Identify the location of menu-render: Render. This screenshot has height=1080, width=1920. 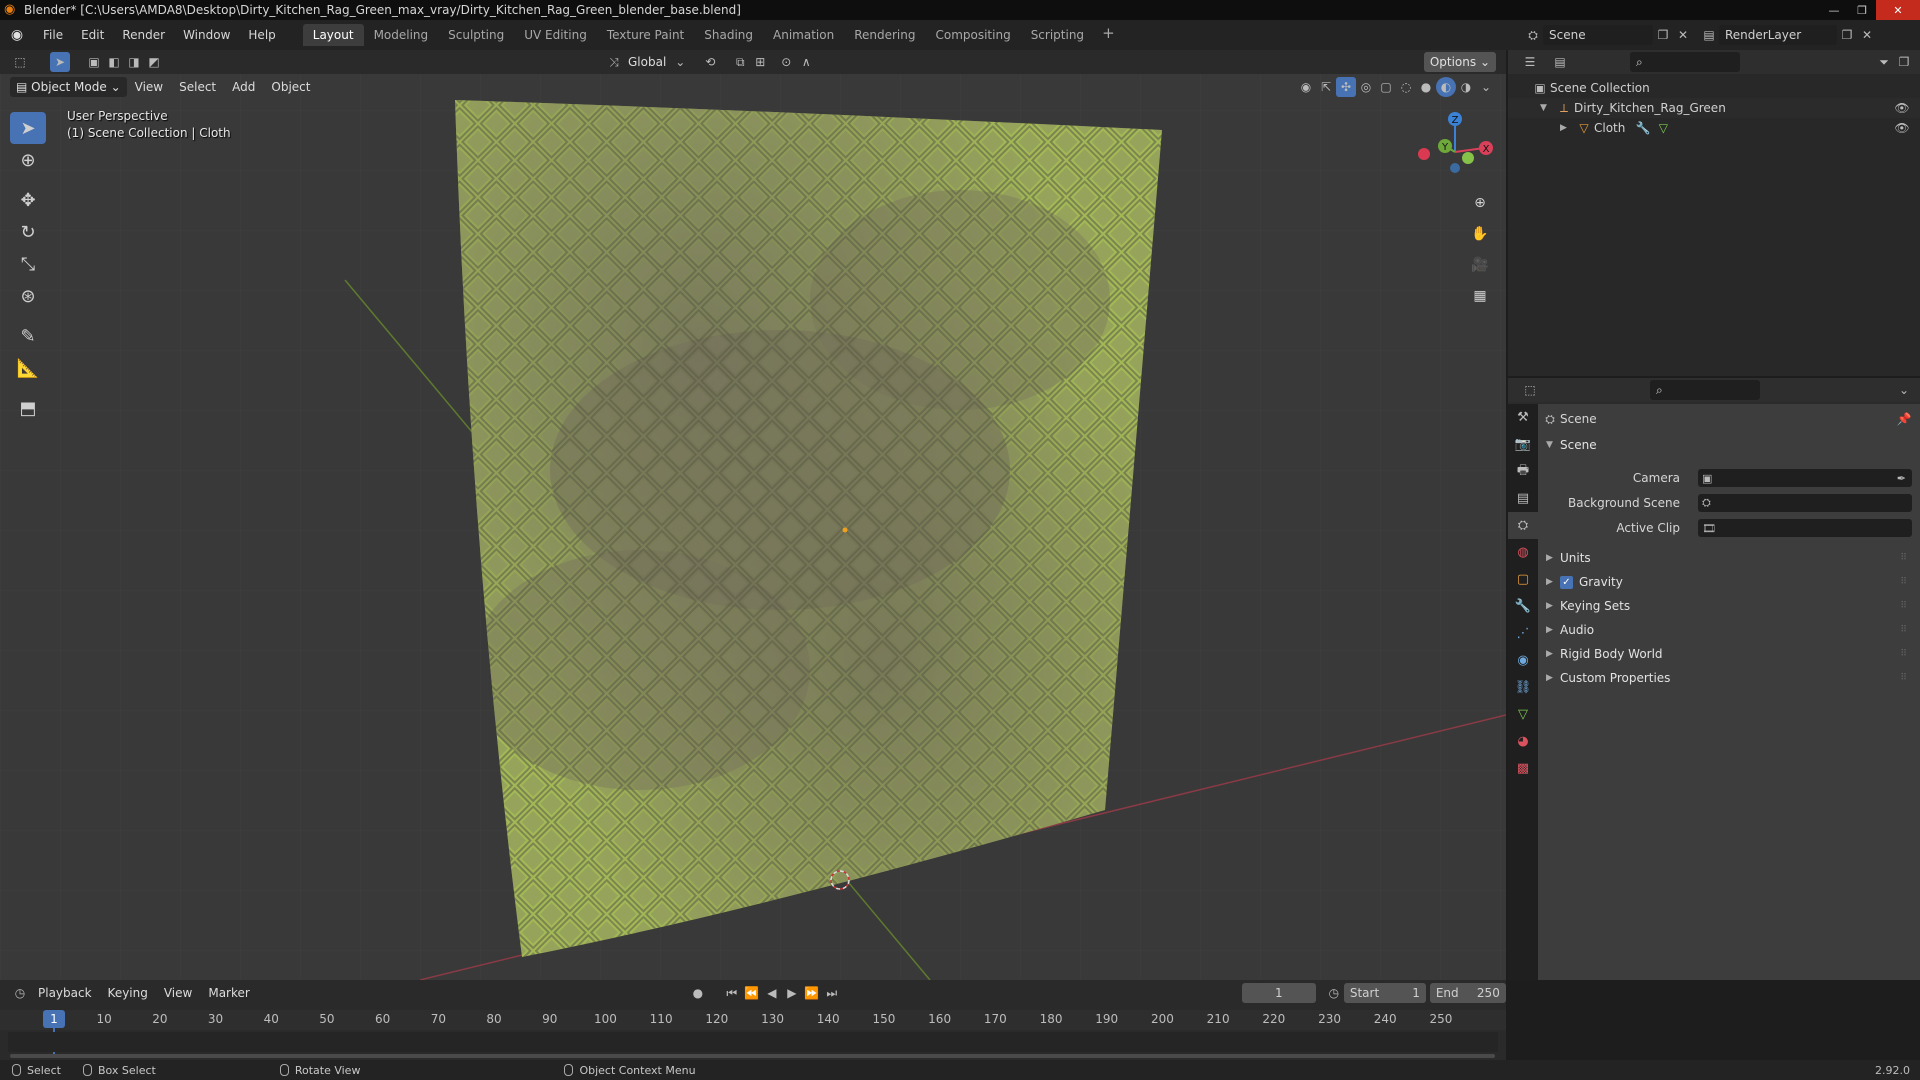
(143, 35).